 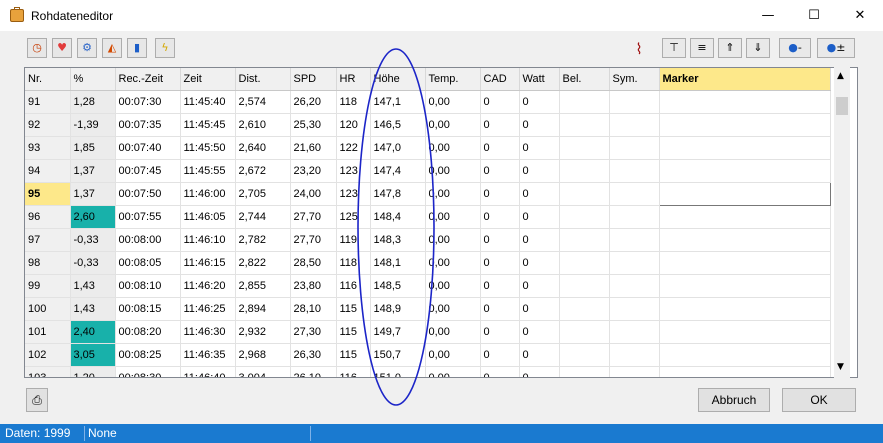 What do you see at coordinates (102, 433) in the screenshot?
I see `status-mode: None` at bounding box center [102, 433].